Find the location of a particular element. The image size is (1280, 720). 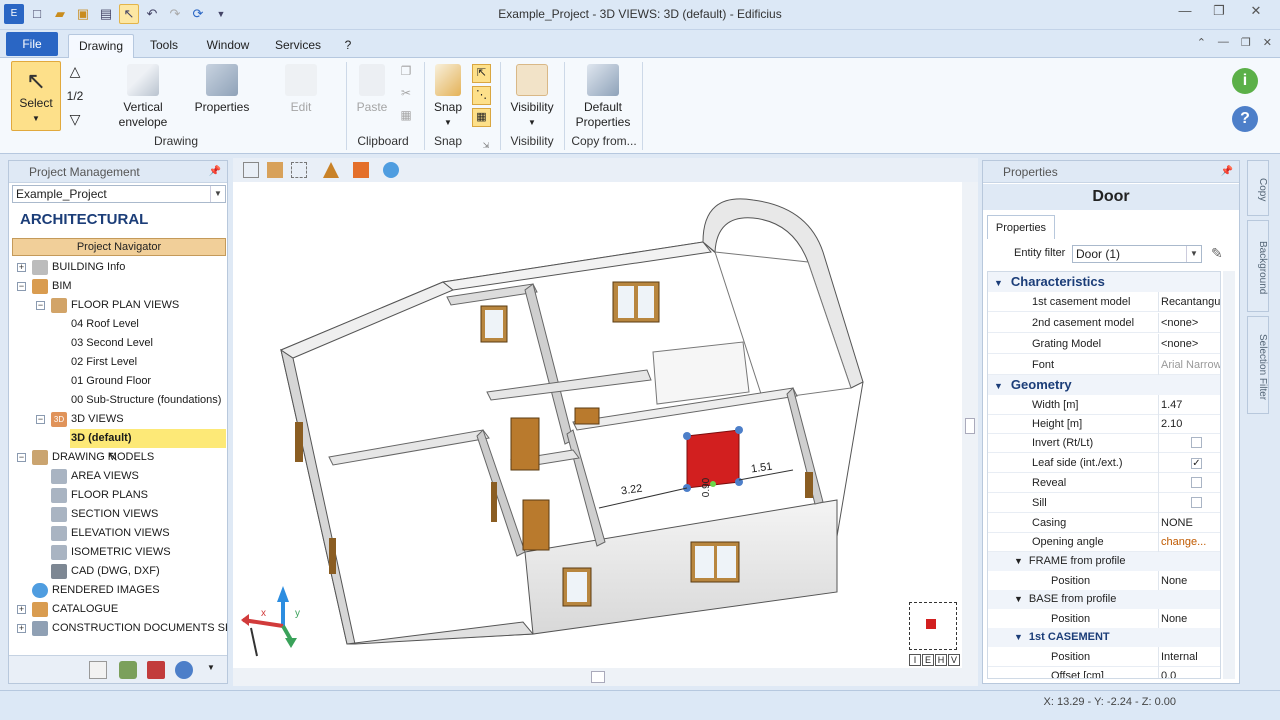

material-icon is located at coordinates (128, 670).